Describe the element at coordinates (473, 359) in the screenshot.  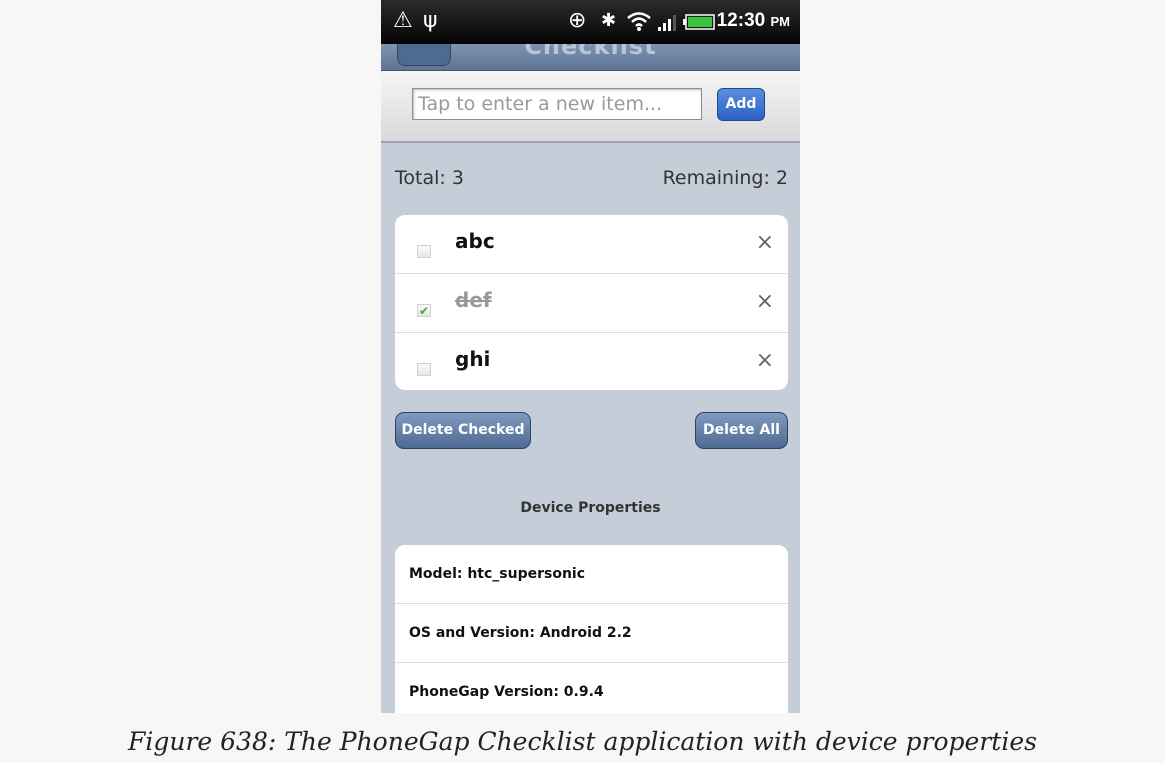
I see `item-label: ghi` at that location.